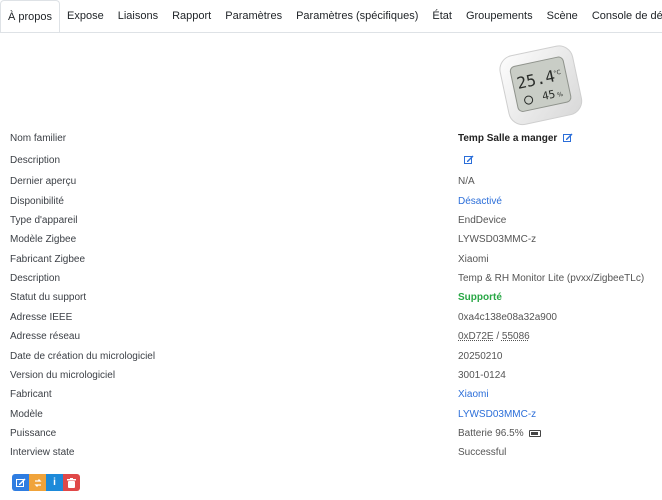 The width and height of the screenshot is (662, 500). I want to click on interview-state-label: Interview state, so click(42, 452).